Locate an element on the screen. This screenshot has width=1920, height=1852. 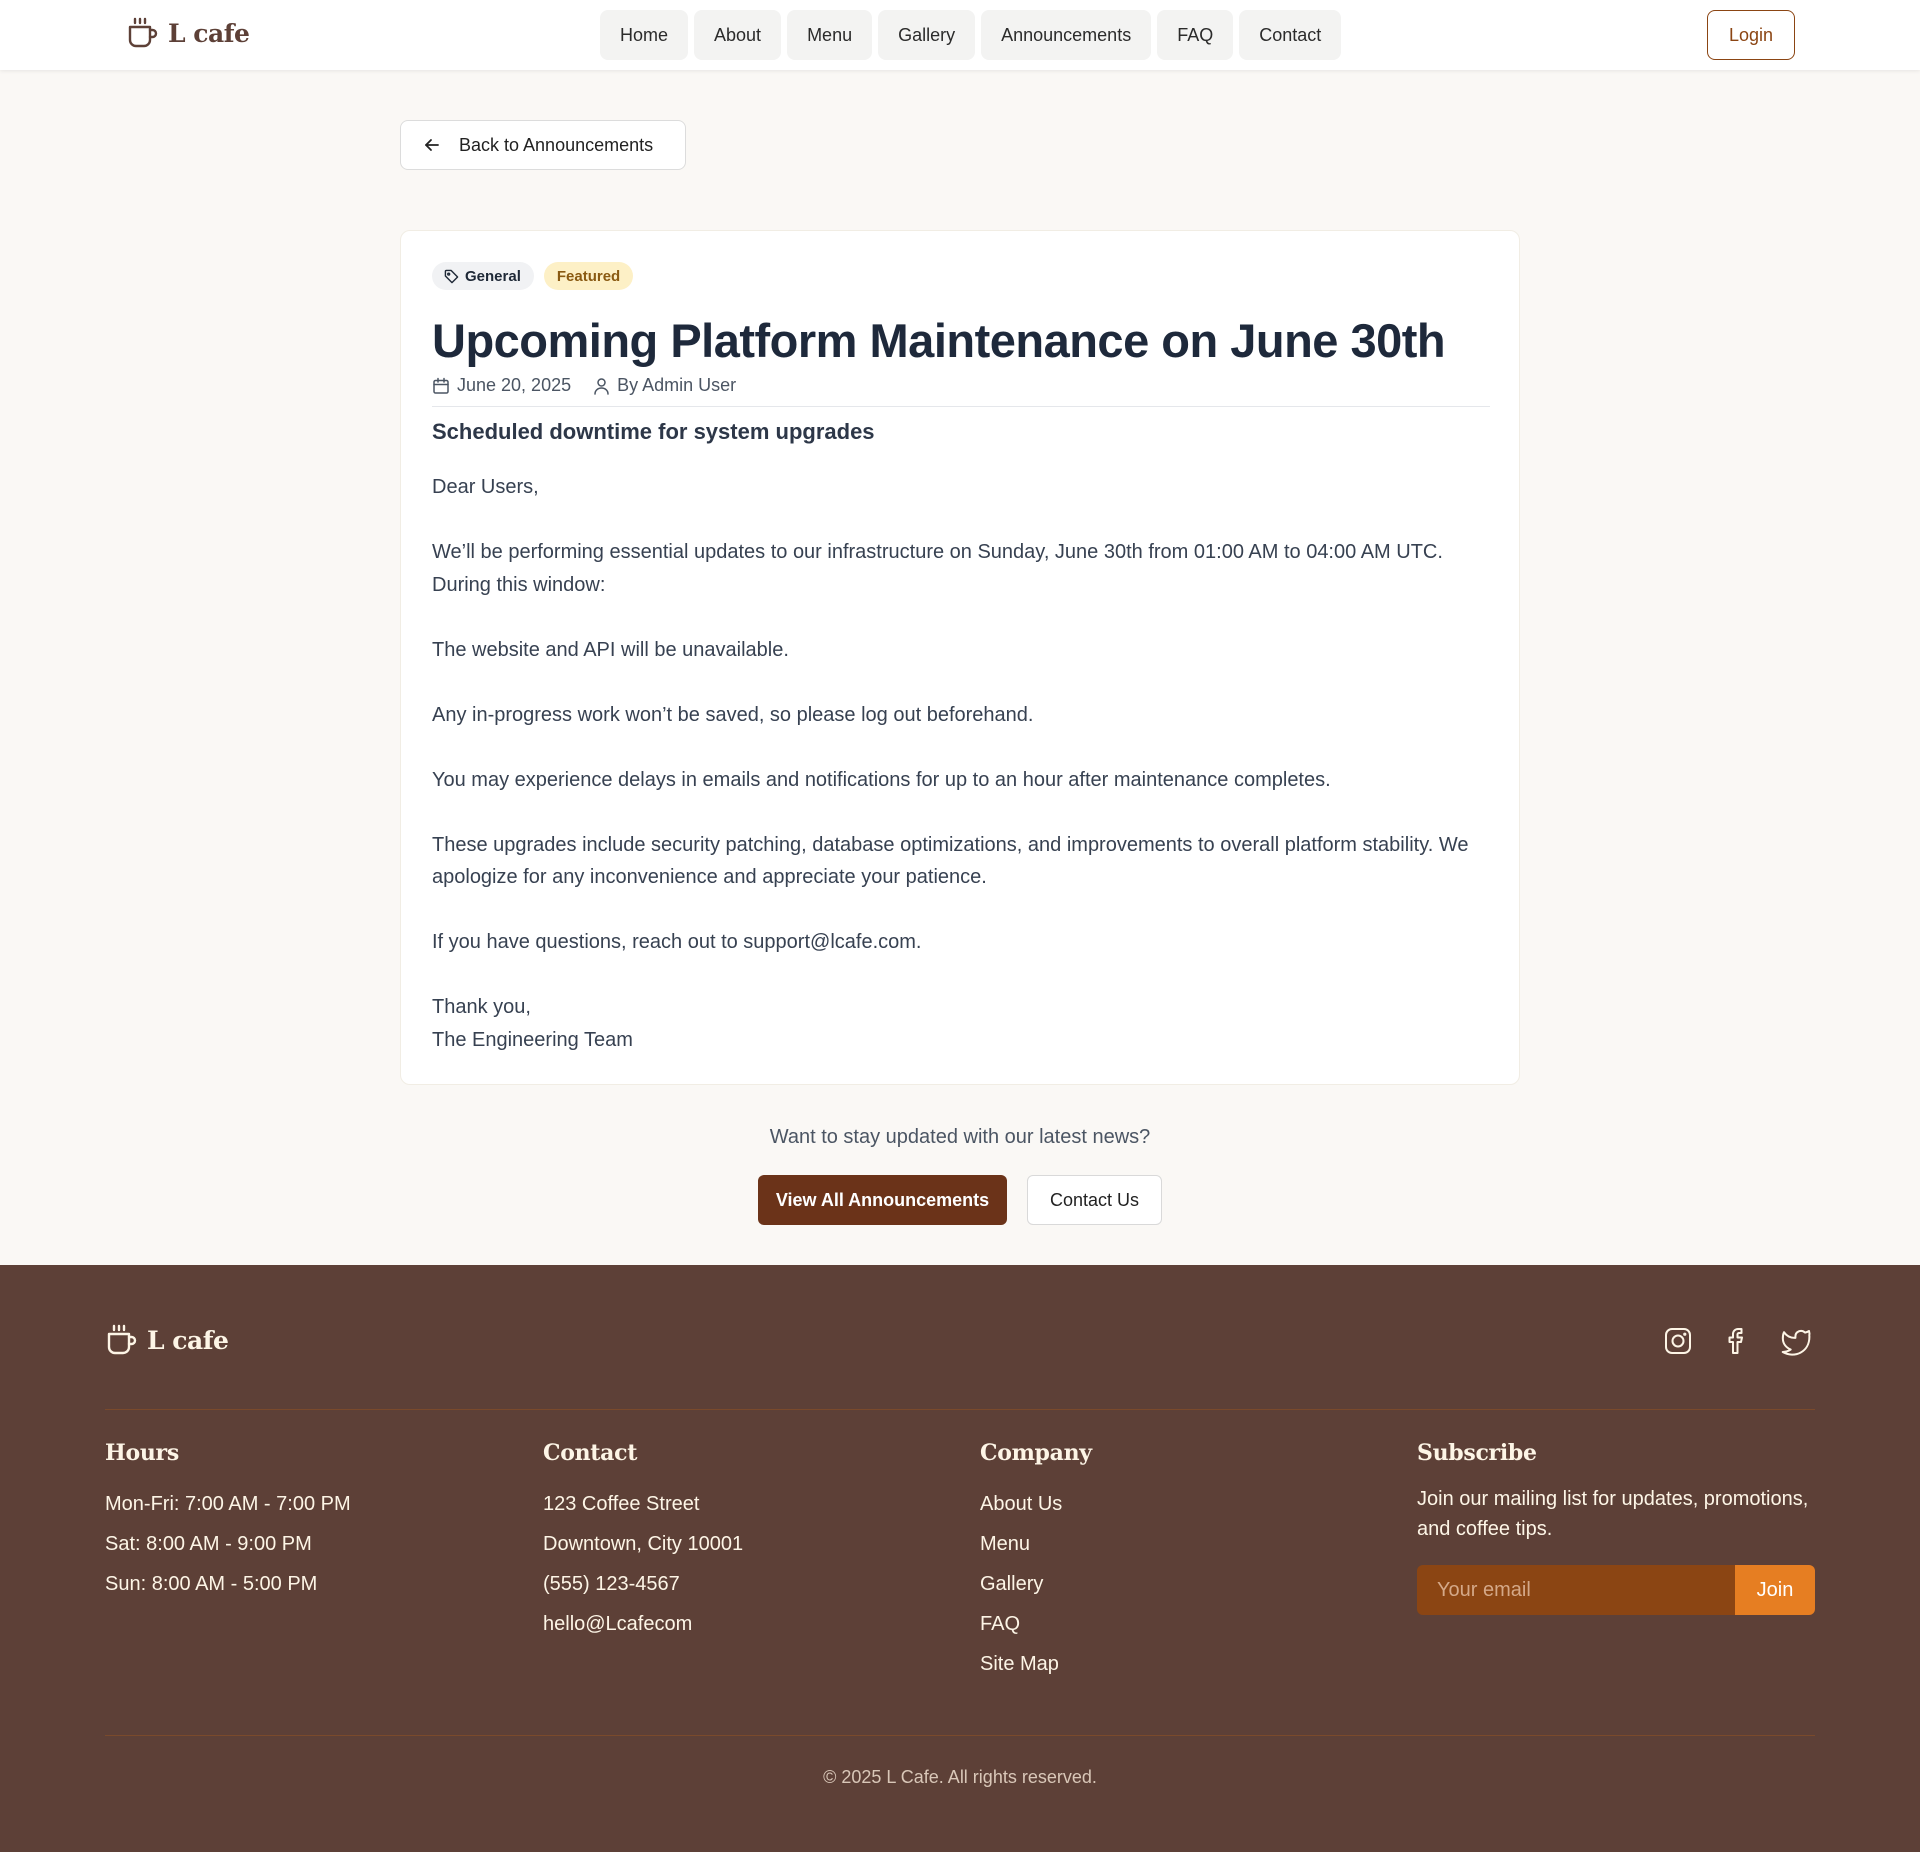
category-tag-label: General is located at coordinates (493, 276).